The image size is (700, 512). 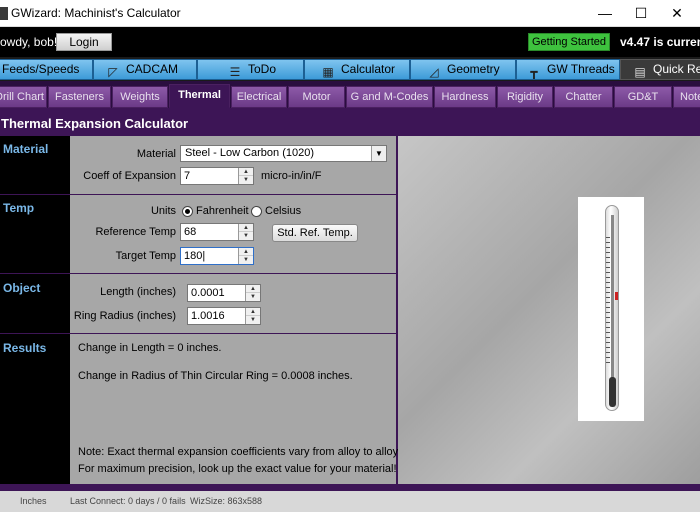 I want to click on subtab-rigidity: Rigidity, so click(x=525, y=97).